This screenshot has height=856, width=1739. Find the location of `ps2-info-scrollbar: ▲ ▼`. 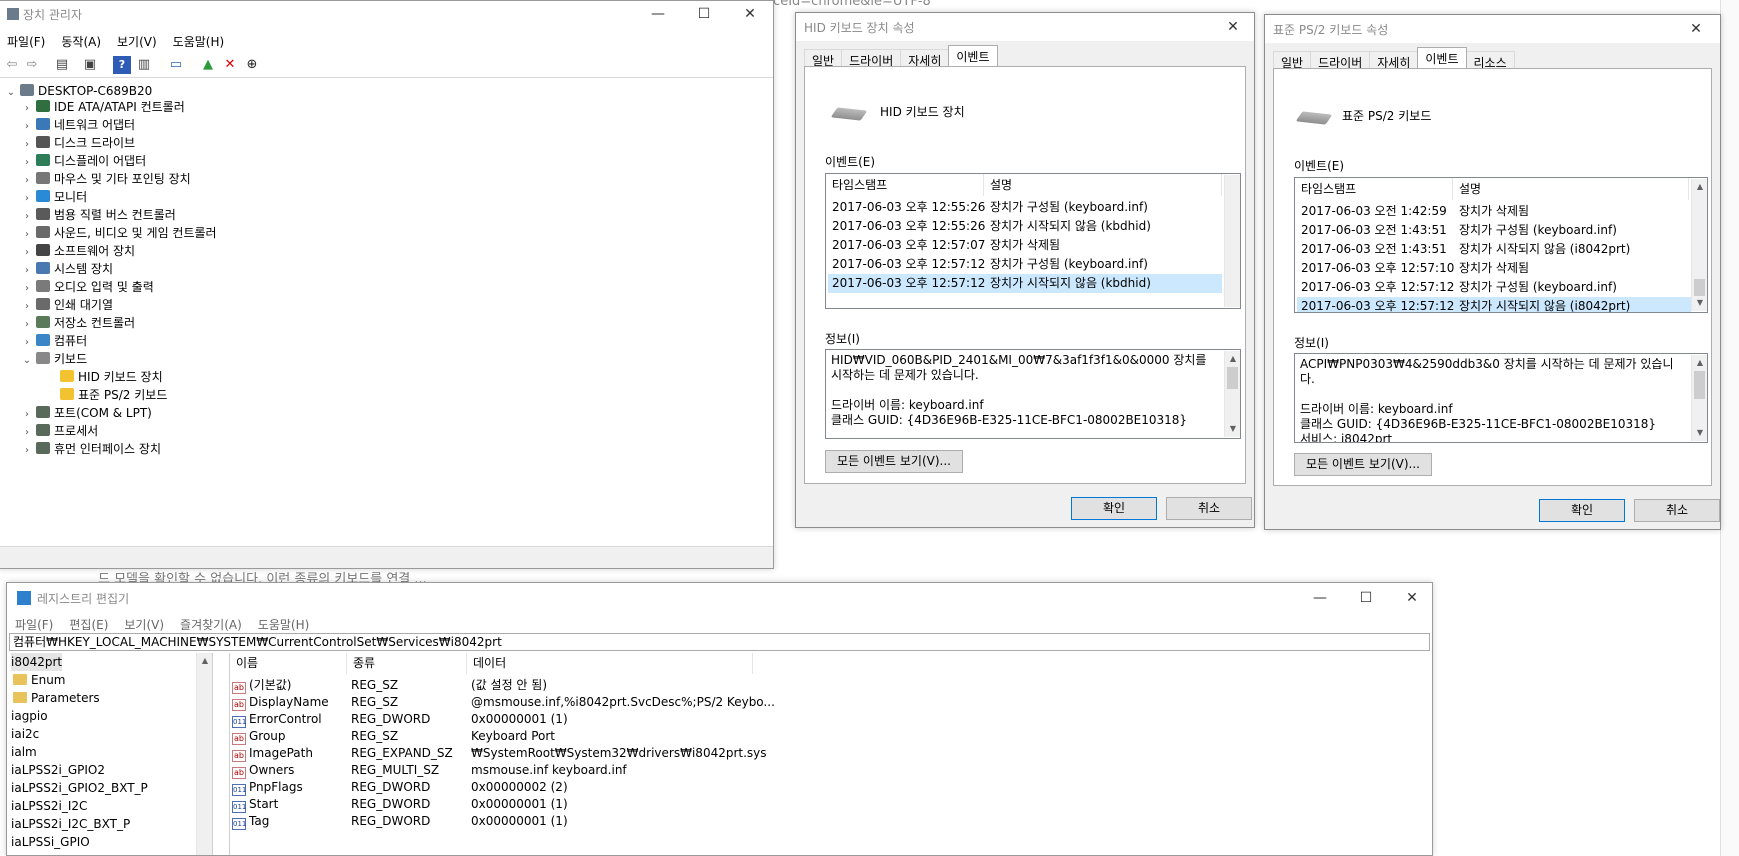

ps2-info-scrollbar: ▲ ▼ is located at coordinates (1699, 398).